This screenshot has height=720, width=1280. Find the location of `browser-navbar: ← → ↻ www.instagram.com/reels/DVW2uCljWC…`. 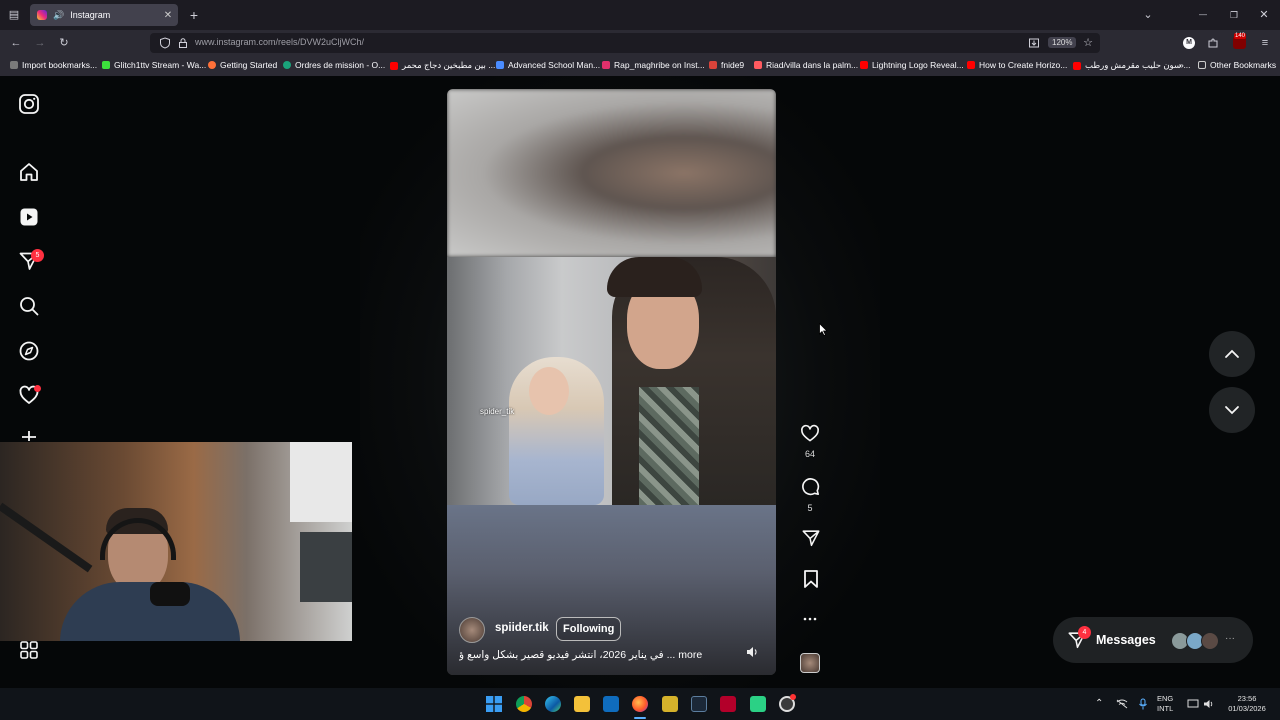

browser-navbar: ← → ↻ www.instagram.com/reels/DVW2uCljWC… is located at coordinates (640, 43).